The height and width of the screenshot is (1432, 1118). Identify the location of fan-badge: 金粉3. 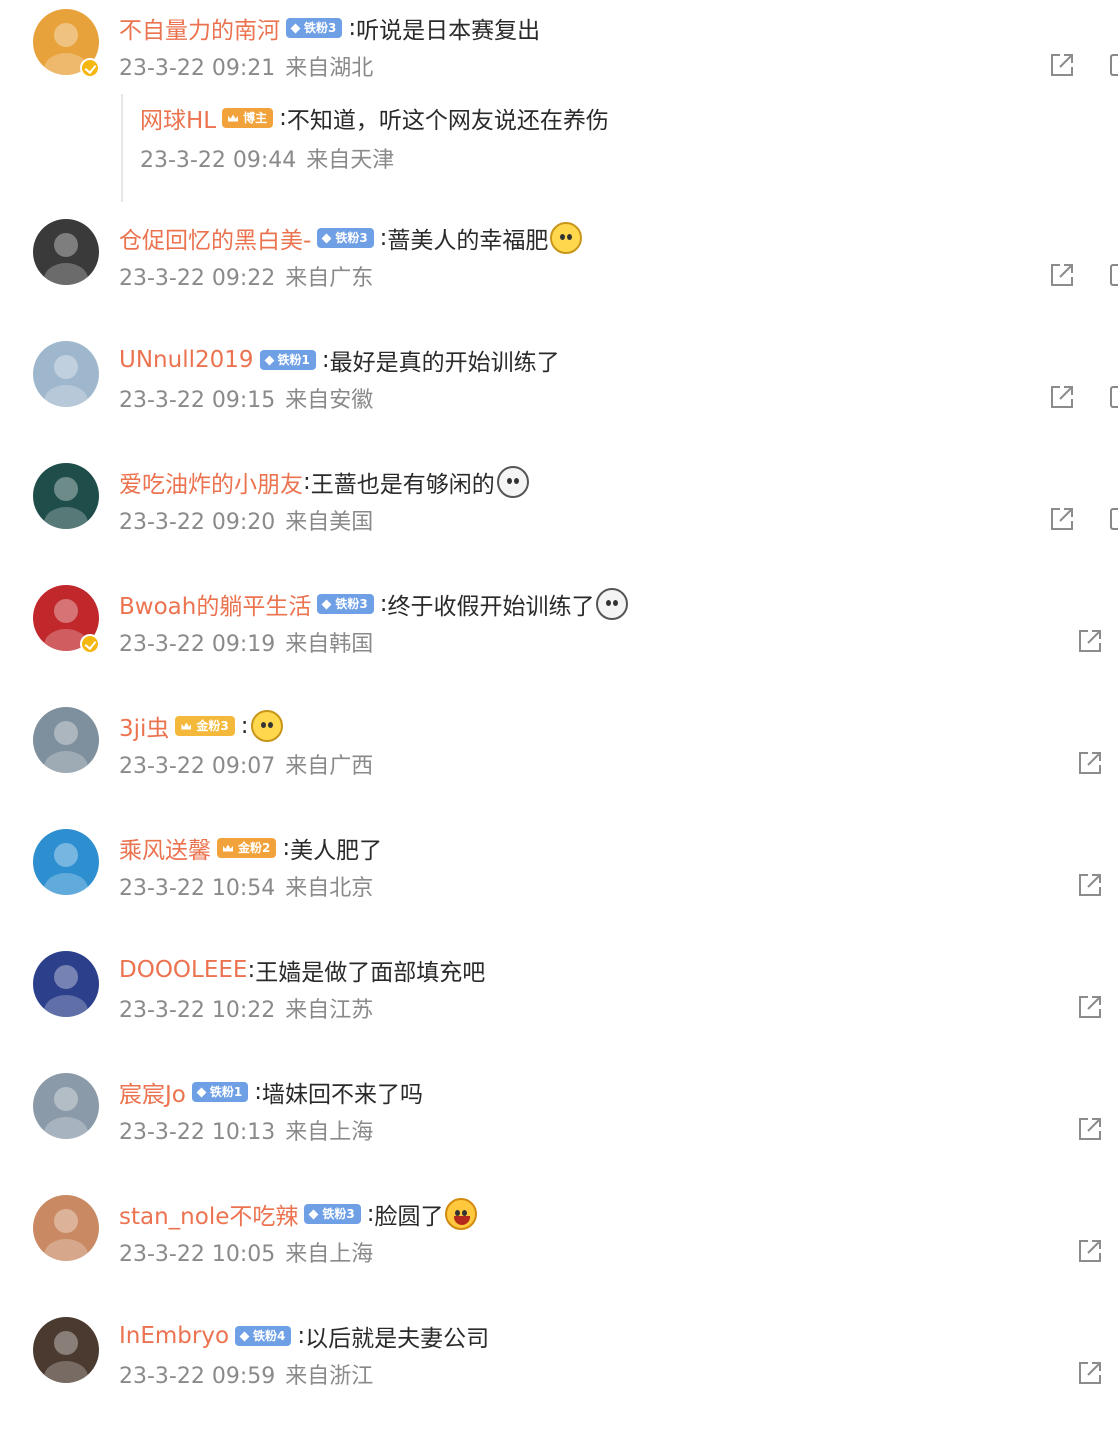
(205, 726).